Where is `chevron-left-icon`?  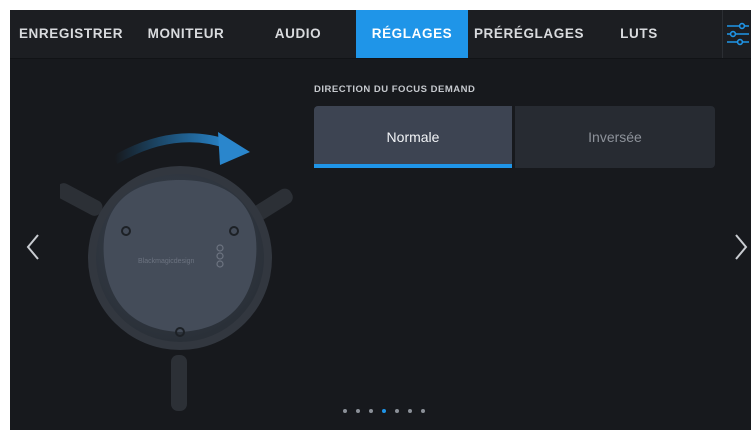
chevron-left-icon is located at coordinates (32, 247).